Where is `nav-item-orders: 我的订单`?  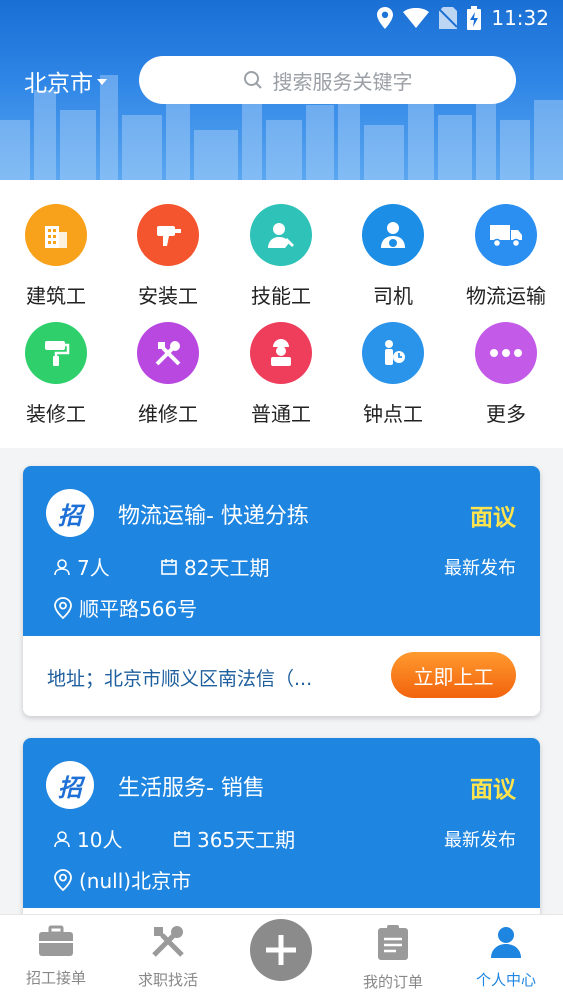
nav-item-orders: 我的订单 is located at coordinates (393, 958).